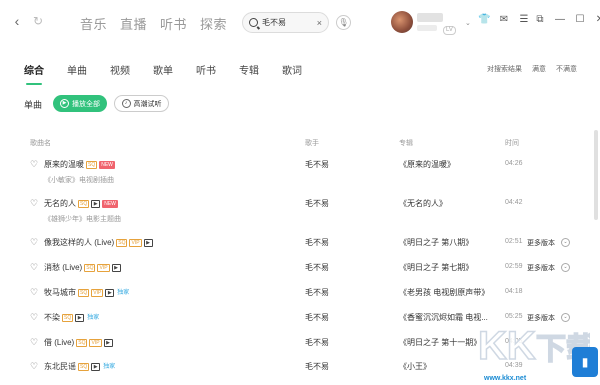 The width and height of the screenshot is (600, 385). What do you see at coordinates (514, 291) in the screenshot?
I see `song-duration: 04:18` at bounding box center [514, 291].